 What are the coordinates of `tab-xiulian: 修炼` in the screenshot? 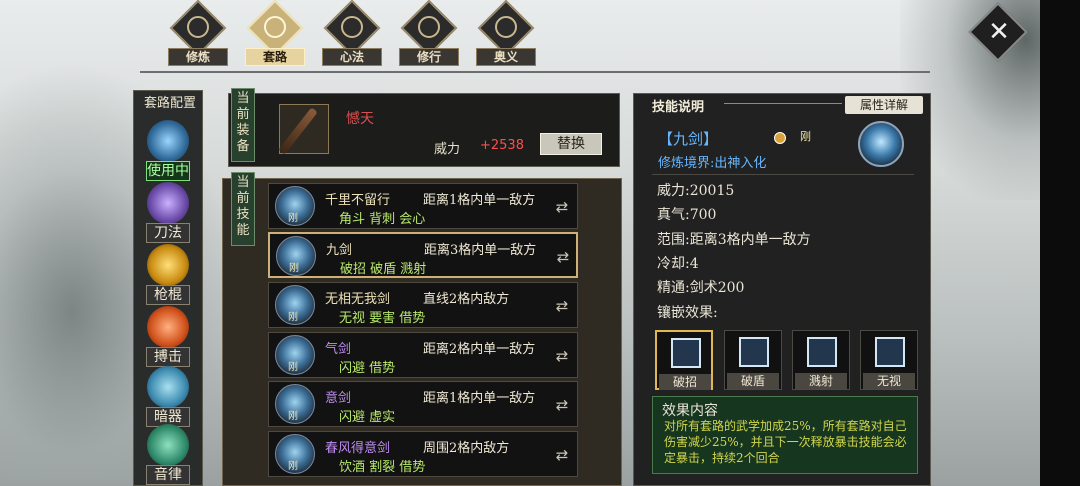 It's located at (198, 33).